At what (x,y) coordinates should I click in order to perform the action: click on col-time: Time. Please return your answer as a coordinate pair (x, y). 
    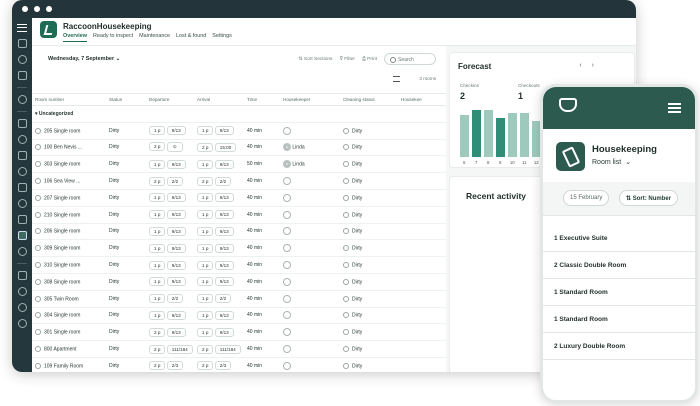
    Looking at the image, I should click on (262, 99).